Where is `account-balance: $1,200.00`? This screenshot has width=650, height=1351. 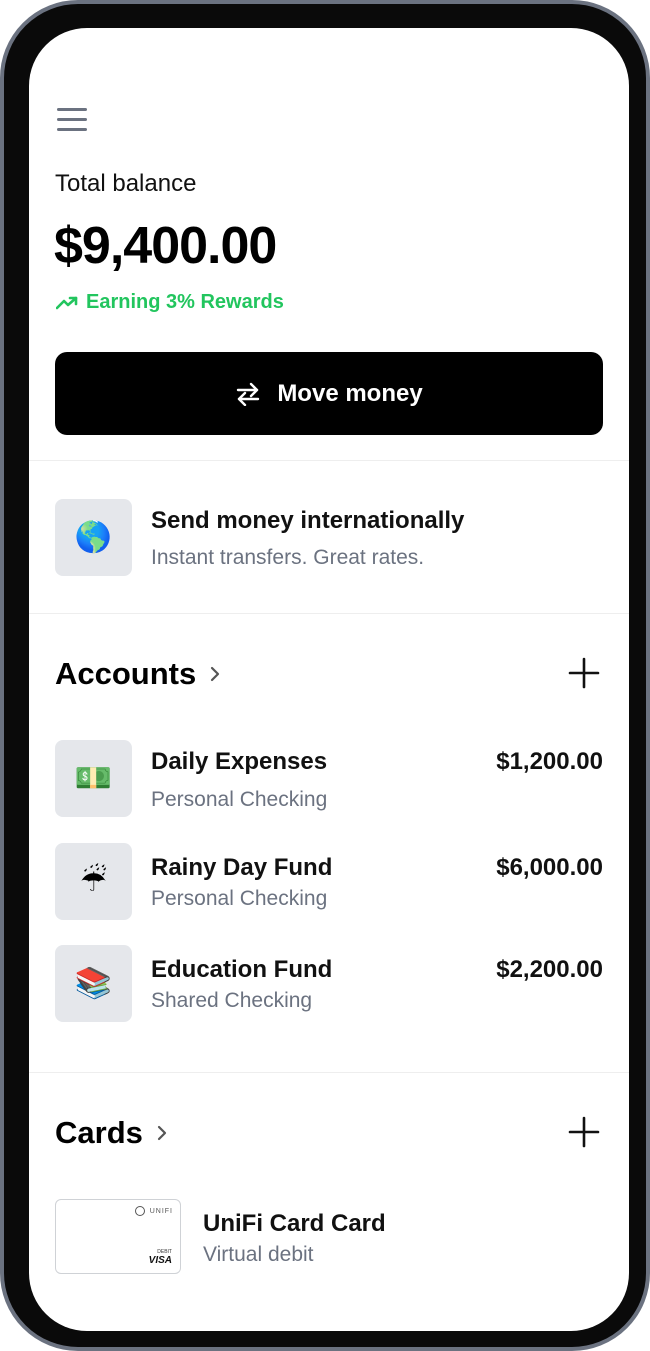
account-balance: $1,200.00 is located at coordinates (549, 761).